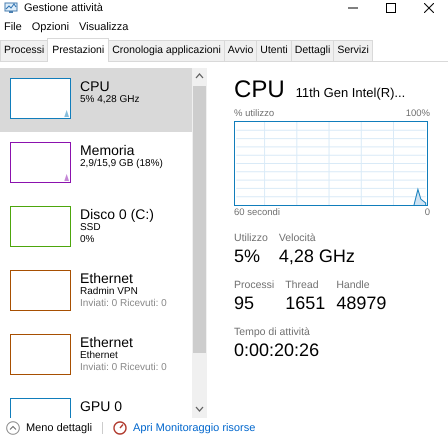 The height and width of the screenshot is (438, 448). Describe the element at coordinates (199, 409) in the screenshot. I see `scroll-down-icon` at that location.